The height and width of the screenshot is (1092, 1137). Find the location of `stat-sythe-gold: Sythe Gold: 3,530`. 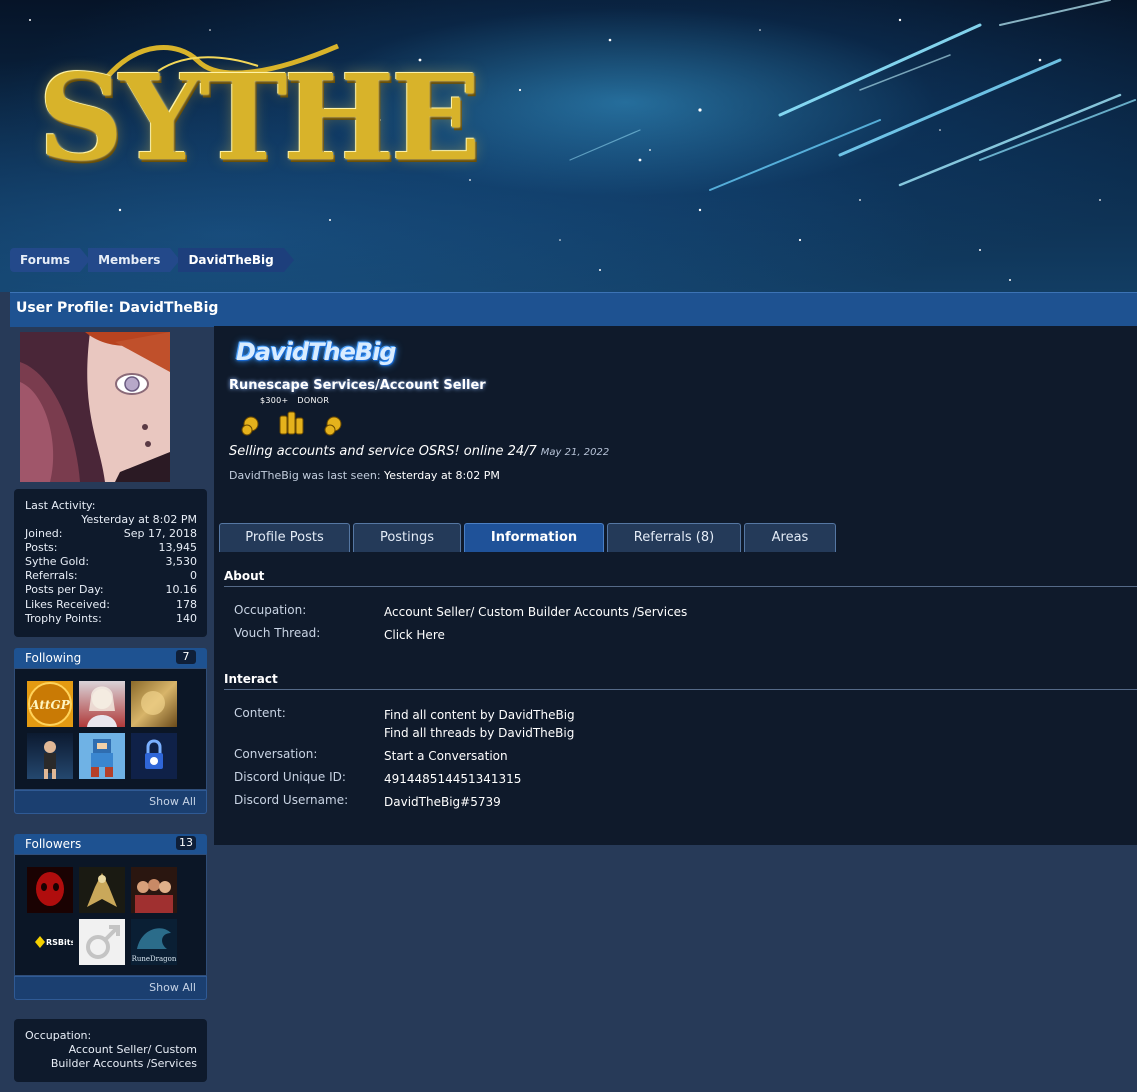

stat-sythe-gold: Sythe Gold: 3,530 is located at coordinates (111, 561).